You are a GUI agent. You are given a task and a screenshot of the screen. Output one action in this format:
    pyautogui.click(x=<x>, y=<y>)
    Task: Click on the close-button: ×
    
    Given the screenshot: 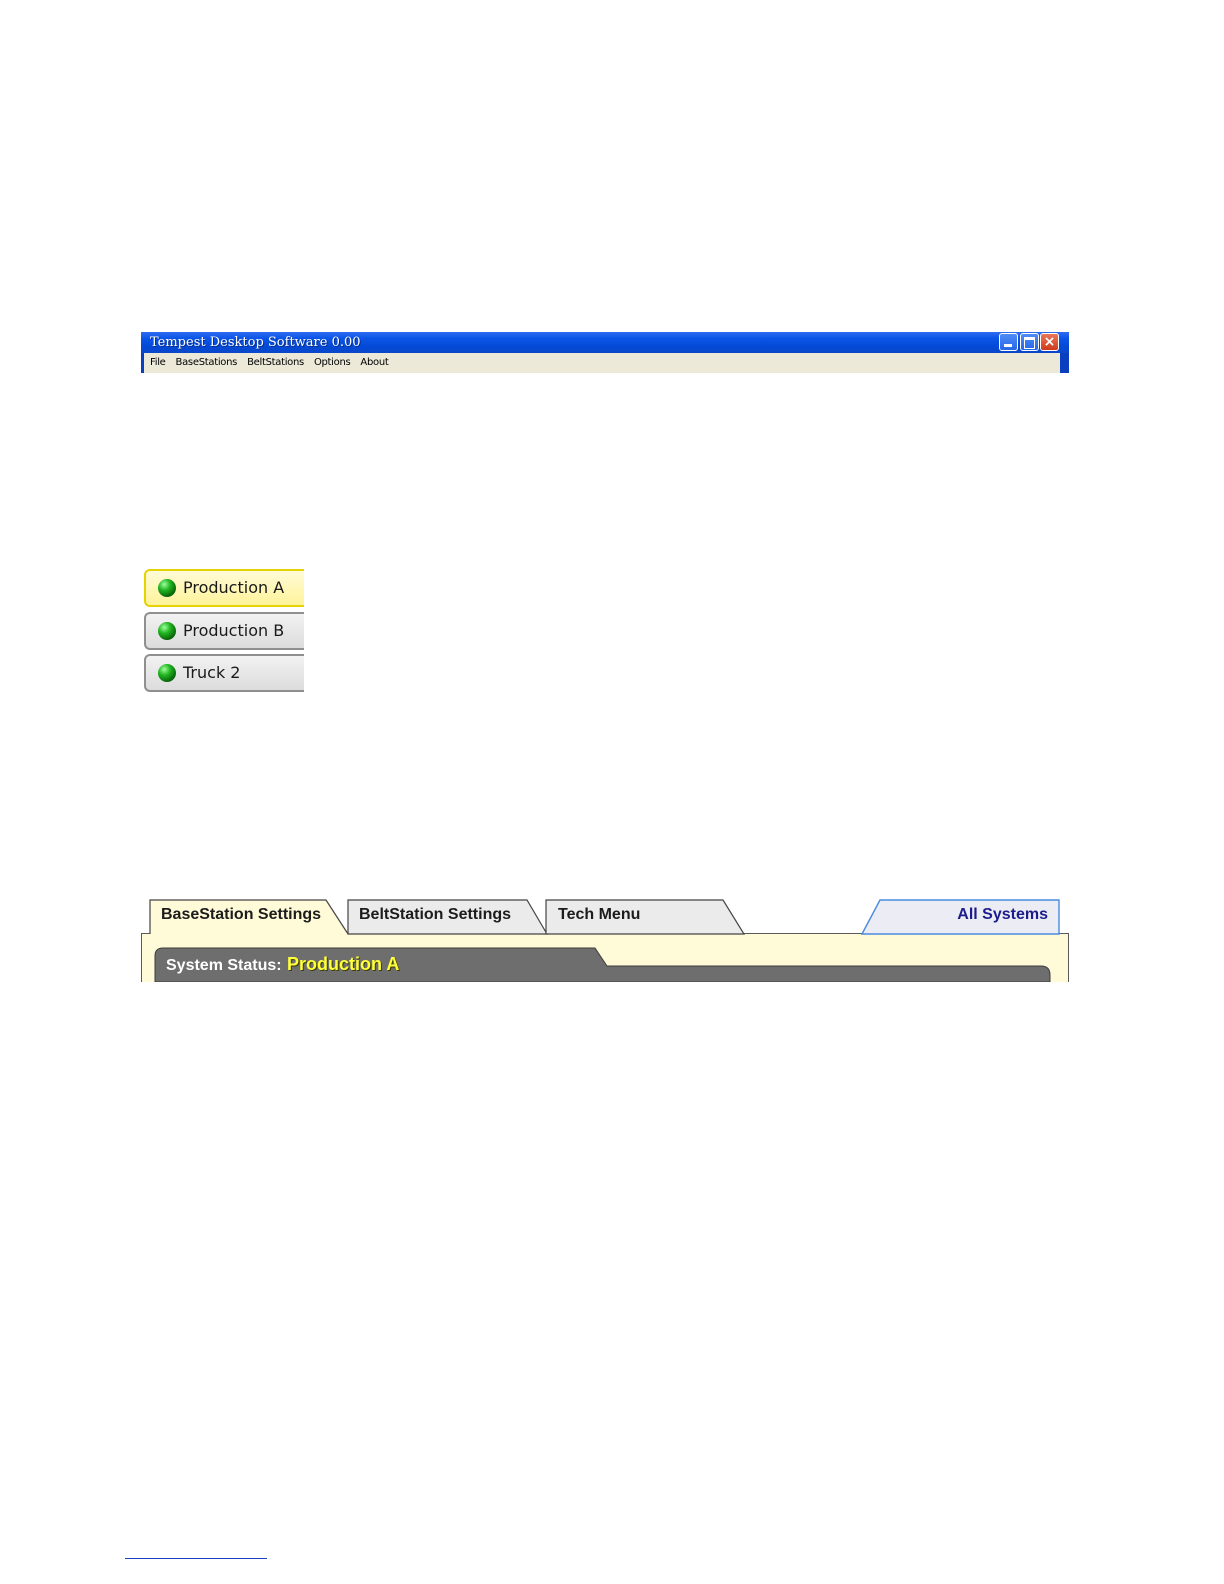 What is the action you would take?
    pyautogui.click(x=1049, y=342)
    